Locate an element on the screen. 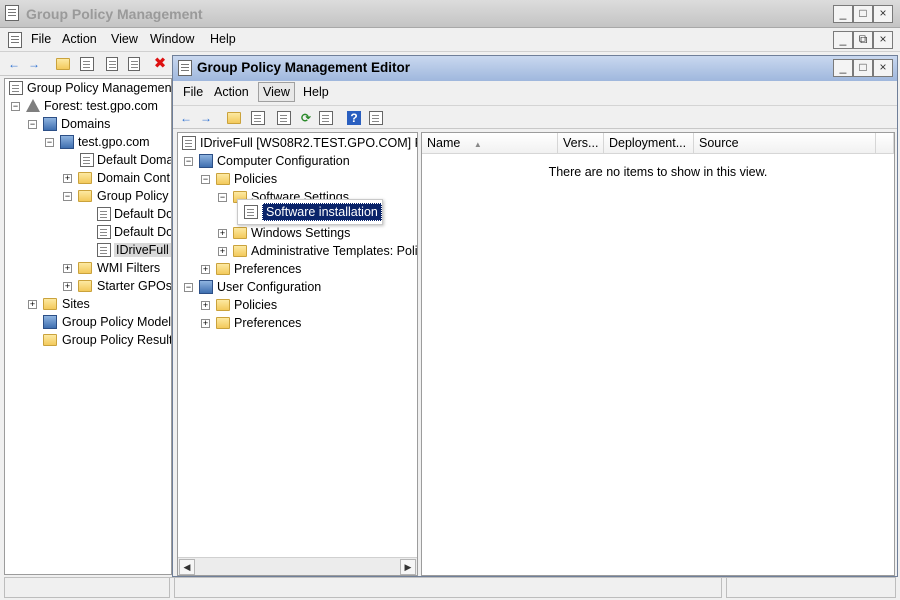 This screenshot has width=900, height=600. outer-maximize-button: □ is located at coordinates (863, 14).